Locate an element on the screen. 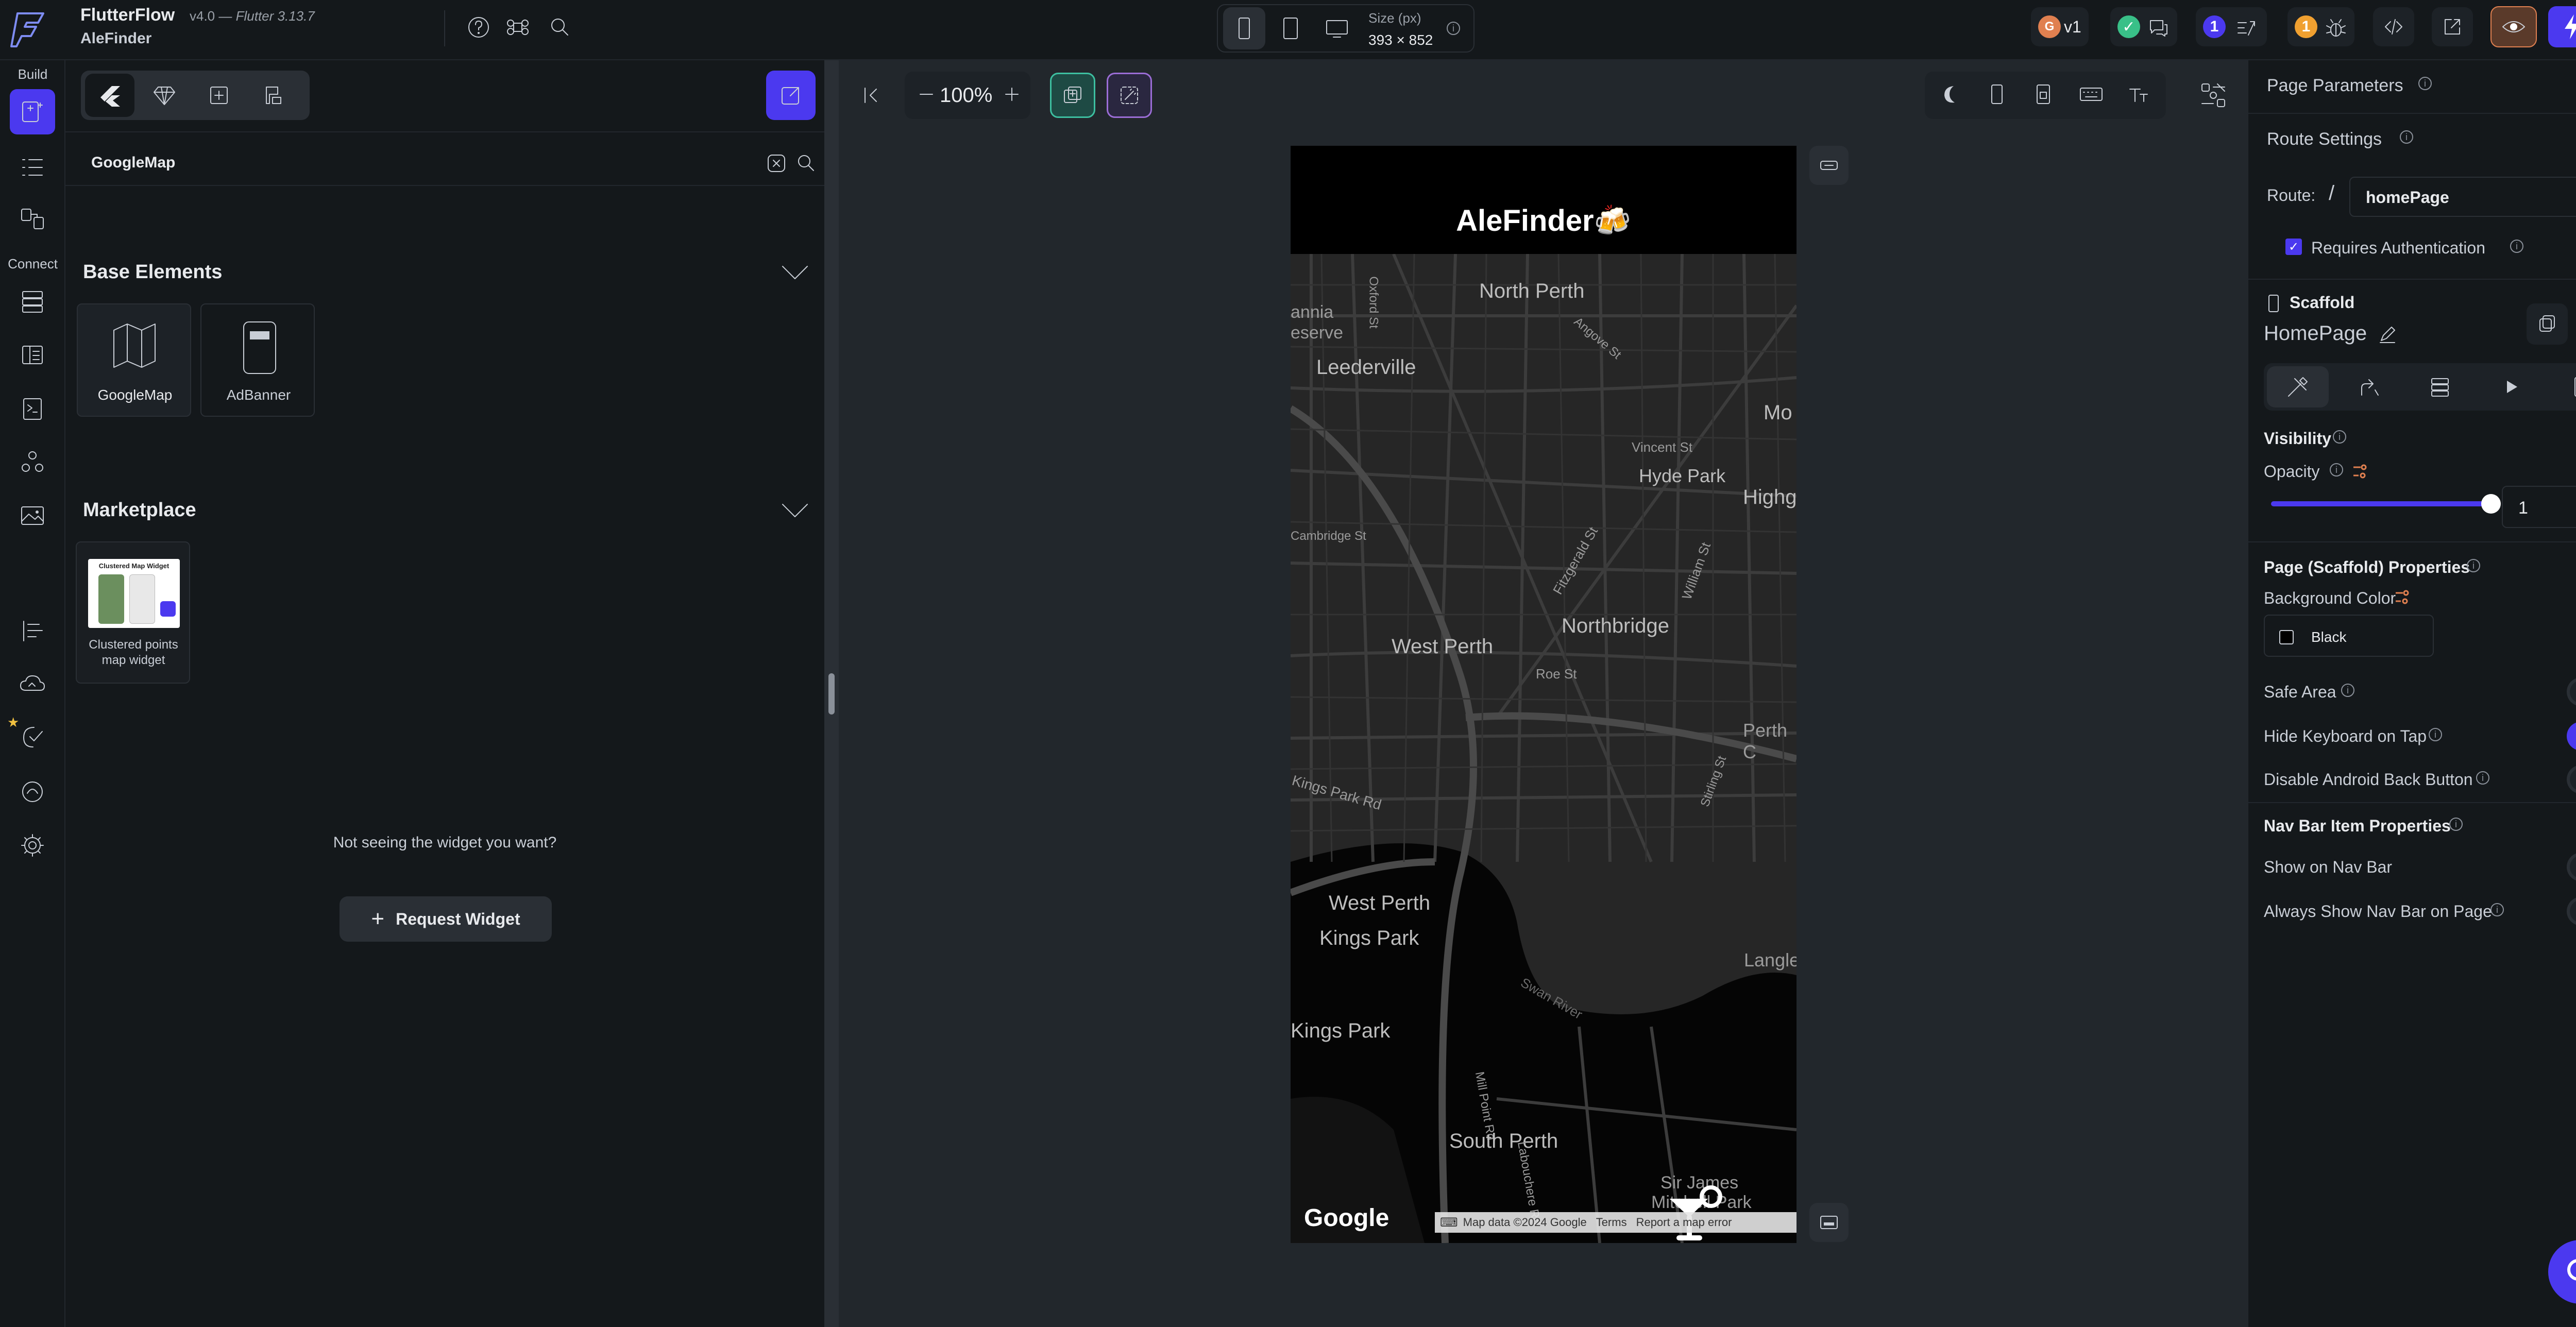 The width and height of the screenshot is (2576, 1327). hide-keyboard-toggle is located at coordinates (2571, 736).